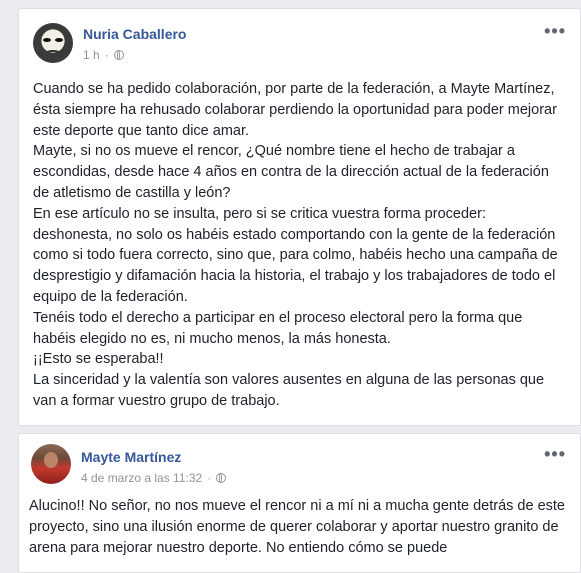  I want to click on post-options-button: •••, so click(555, 31).